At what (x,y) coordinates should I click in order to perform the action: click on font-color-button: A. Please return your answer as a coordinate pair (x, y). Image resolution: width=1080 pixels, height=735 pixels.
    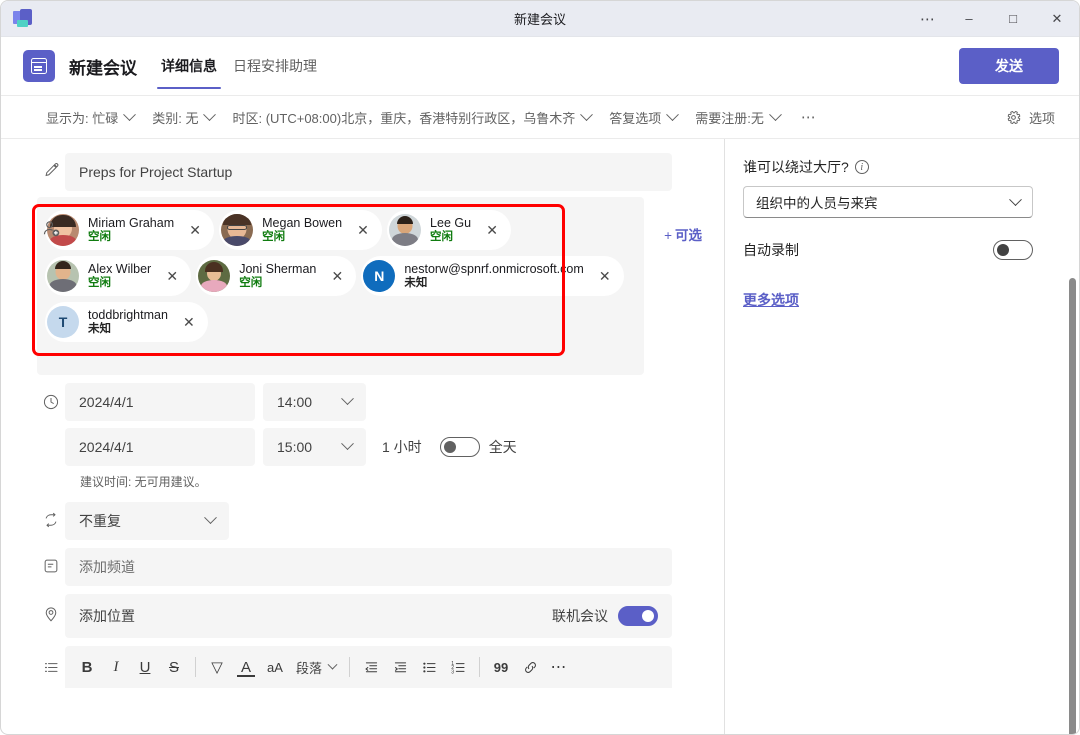
    Looking at the image, I should click on (246, 667).